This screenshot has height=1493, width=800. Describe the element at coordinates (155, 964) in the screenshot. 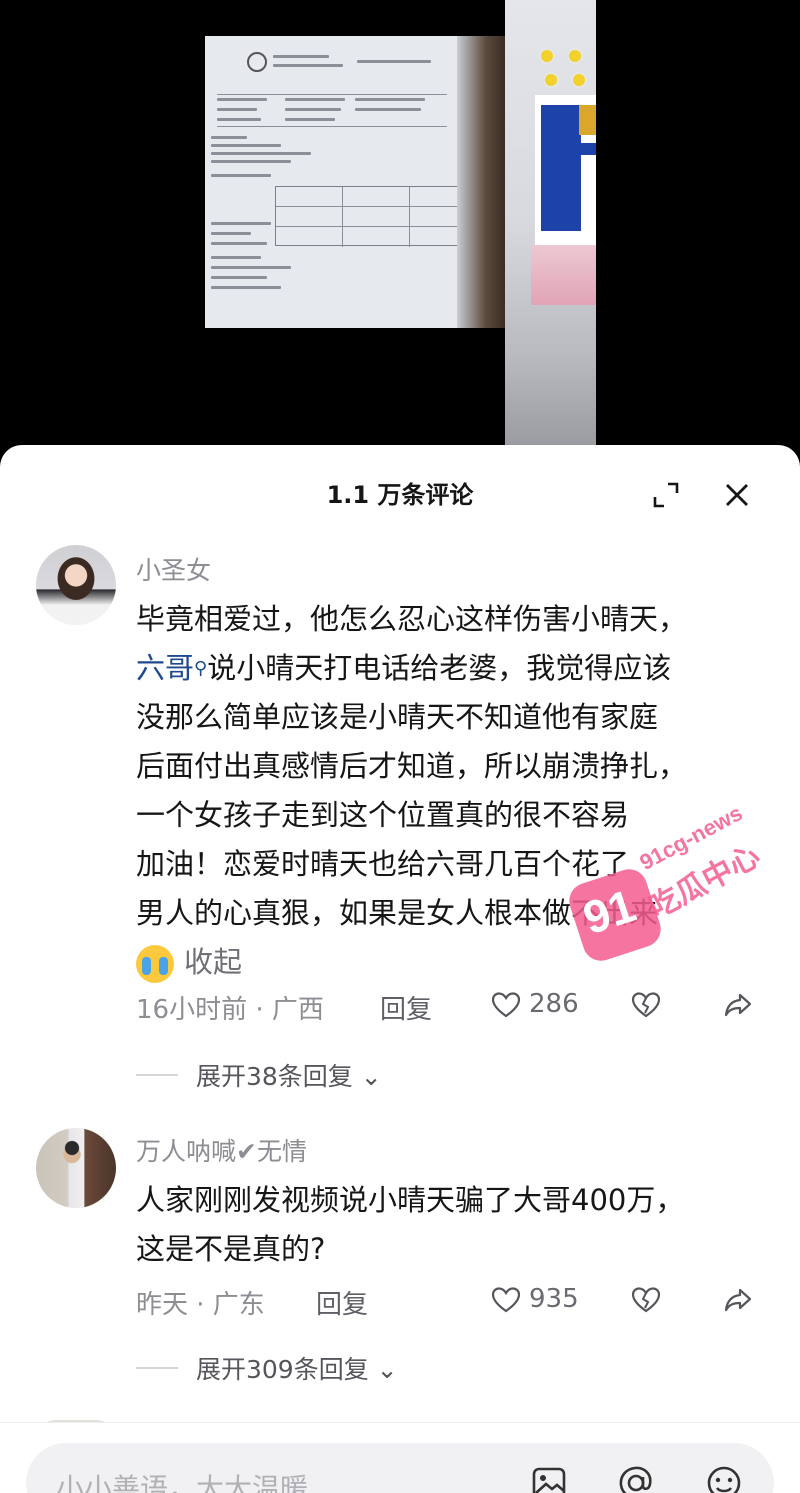

I see `crying-emoji-icon` at that location.